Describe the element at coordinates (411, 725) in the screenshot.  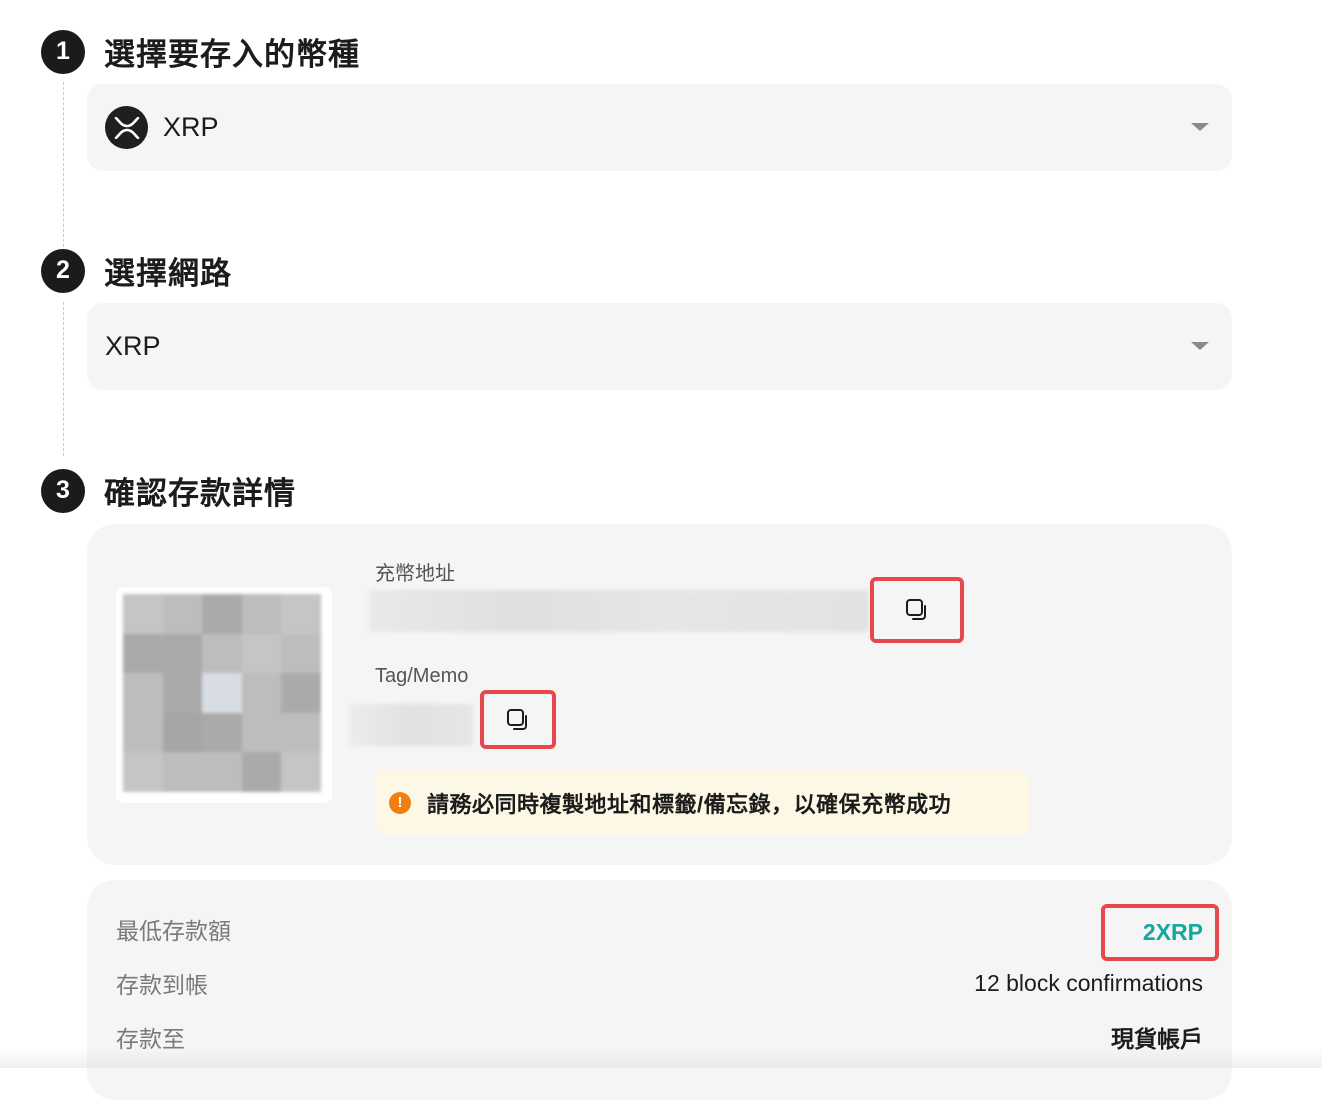
I see `tag-memo-value` at that location.